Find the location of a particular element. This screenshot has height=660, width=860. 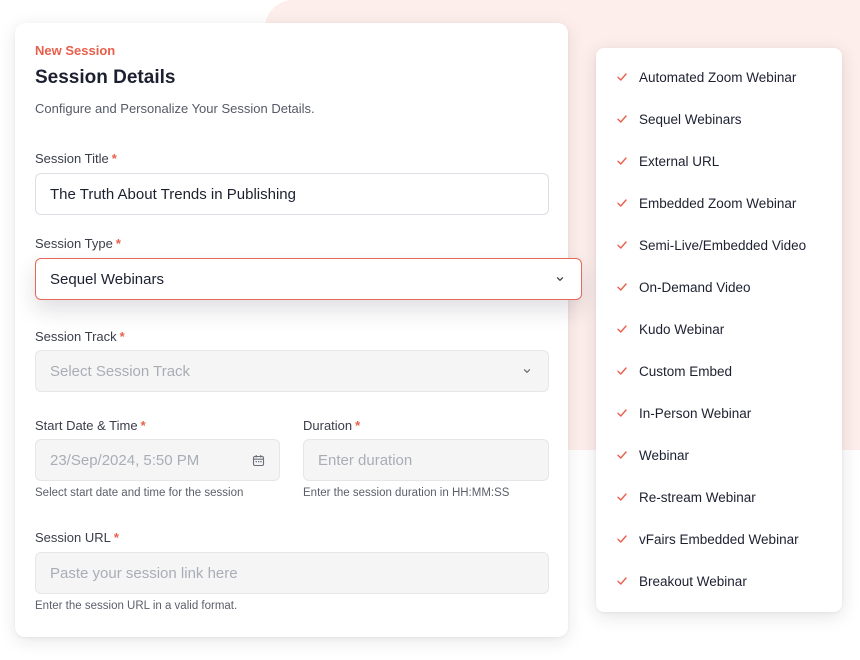

start-datetime-value: 23/Sep/2024, 5:50 PM is located at coordinates (125, 460).